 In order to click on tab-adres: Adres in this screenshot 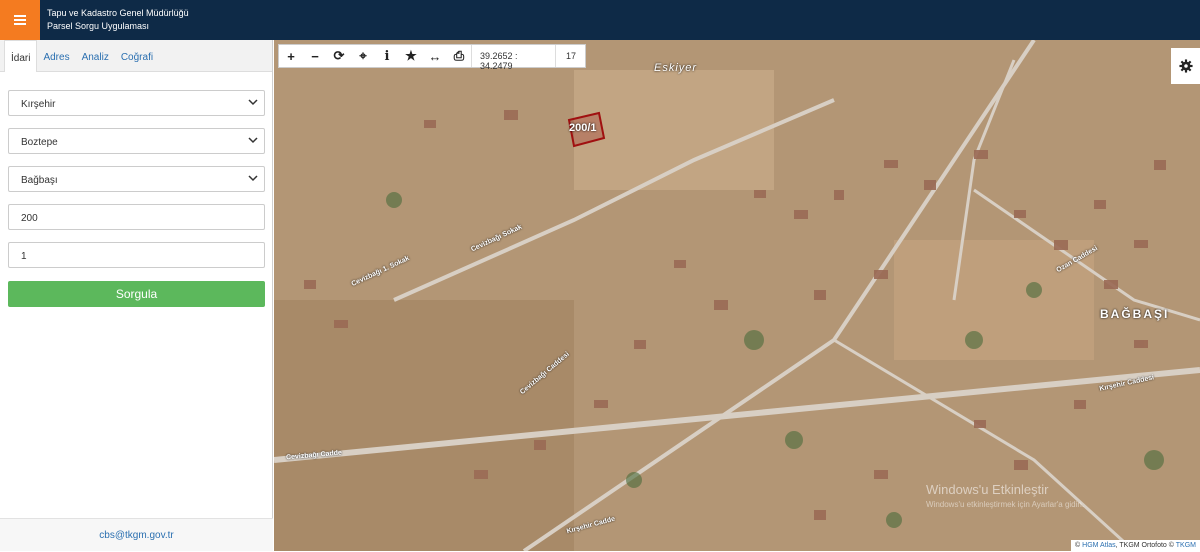, I will do `click(56, 56)`.